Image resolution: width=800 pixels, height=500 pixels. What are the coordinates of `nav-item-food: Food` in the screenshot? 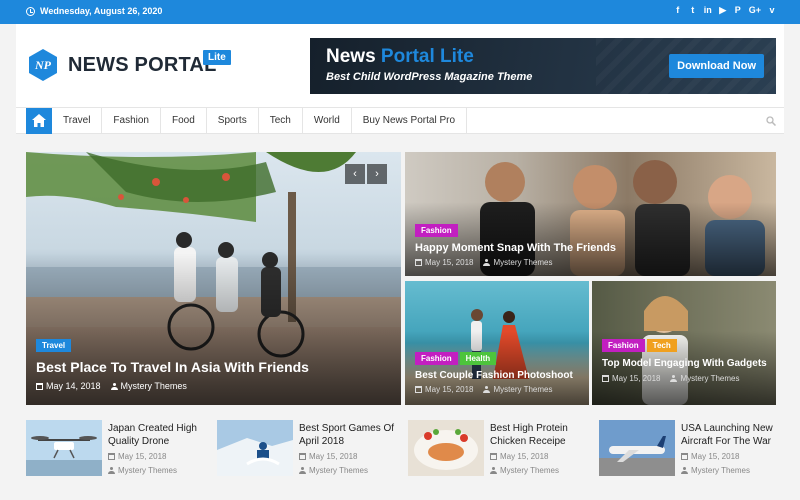 It's located at (184, 121).